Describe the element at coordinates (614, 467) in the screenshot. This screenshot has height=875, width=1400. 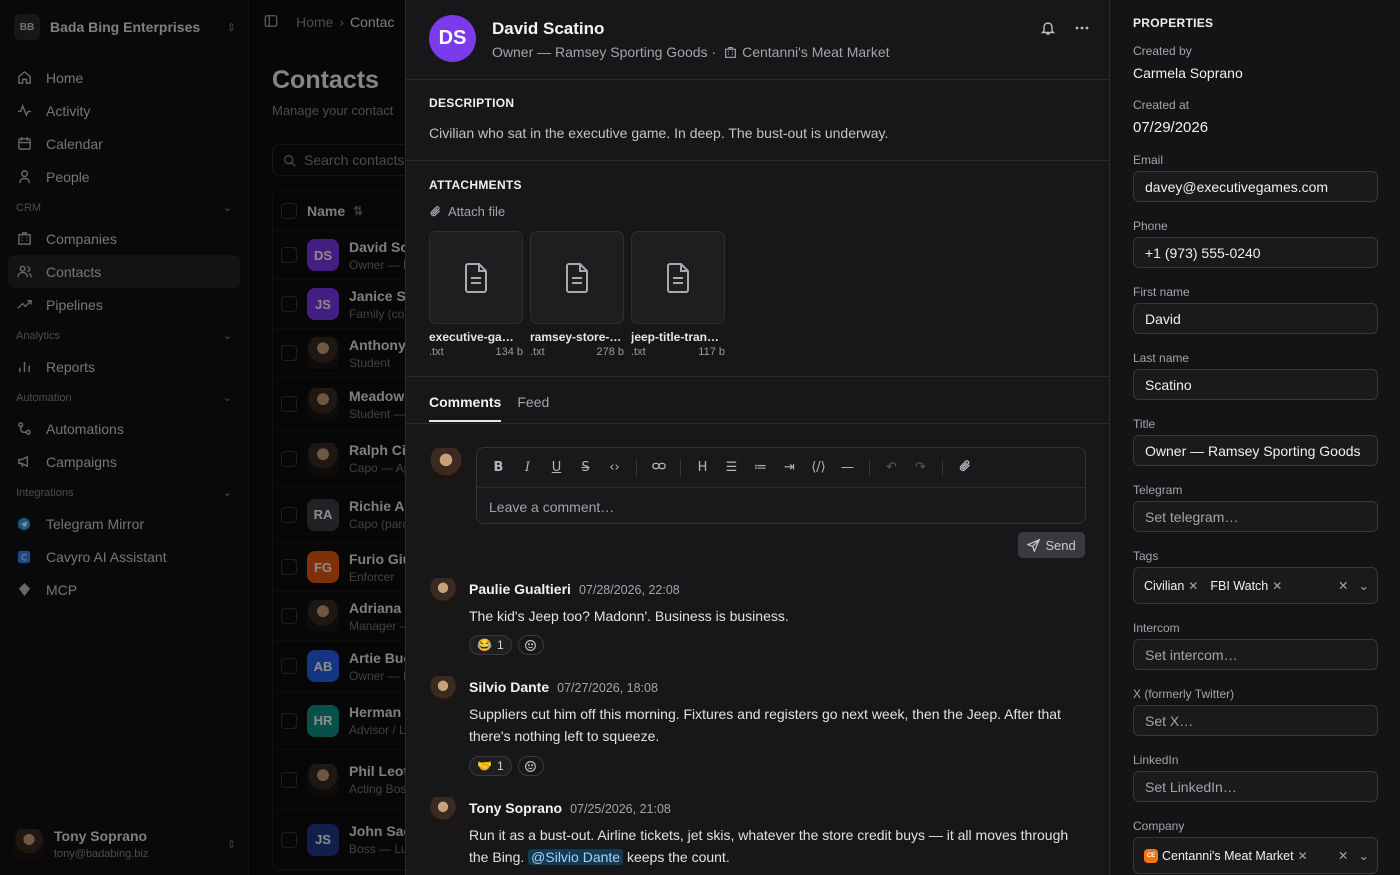
I see `code-icon: ‹›` at that location.